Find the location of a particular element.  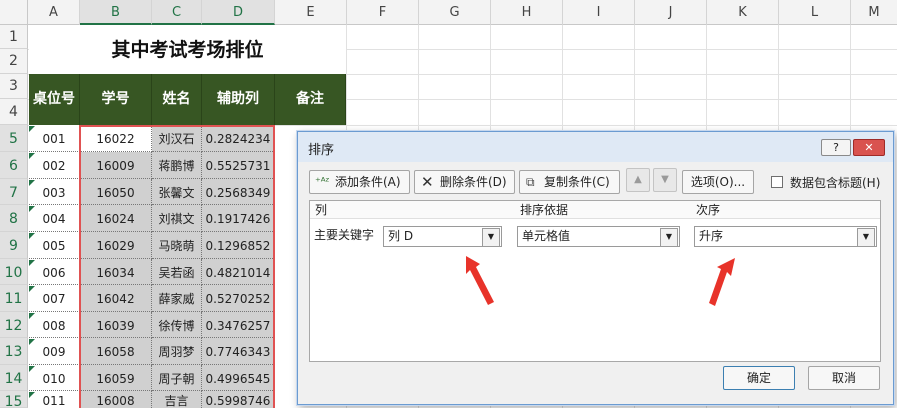

delete-condition-button: ✕ 删除条件(D) is located at coordinates (464, 182).